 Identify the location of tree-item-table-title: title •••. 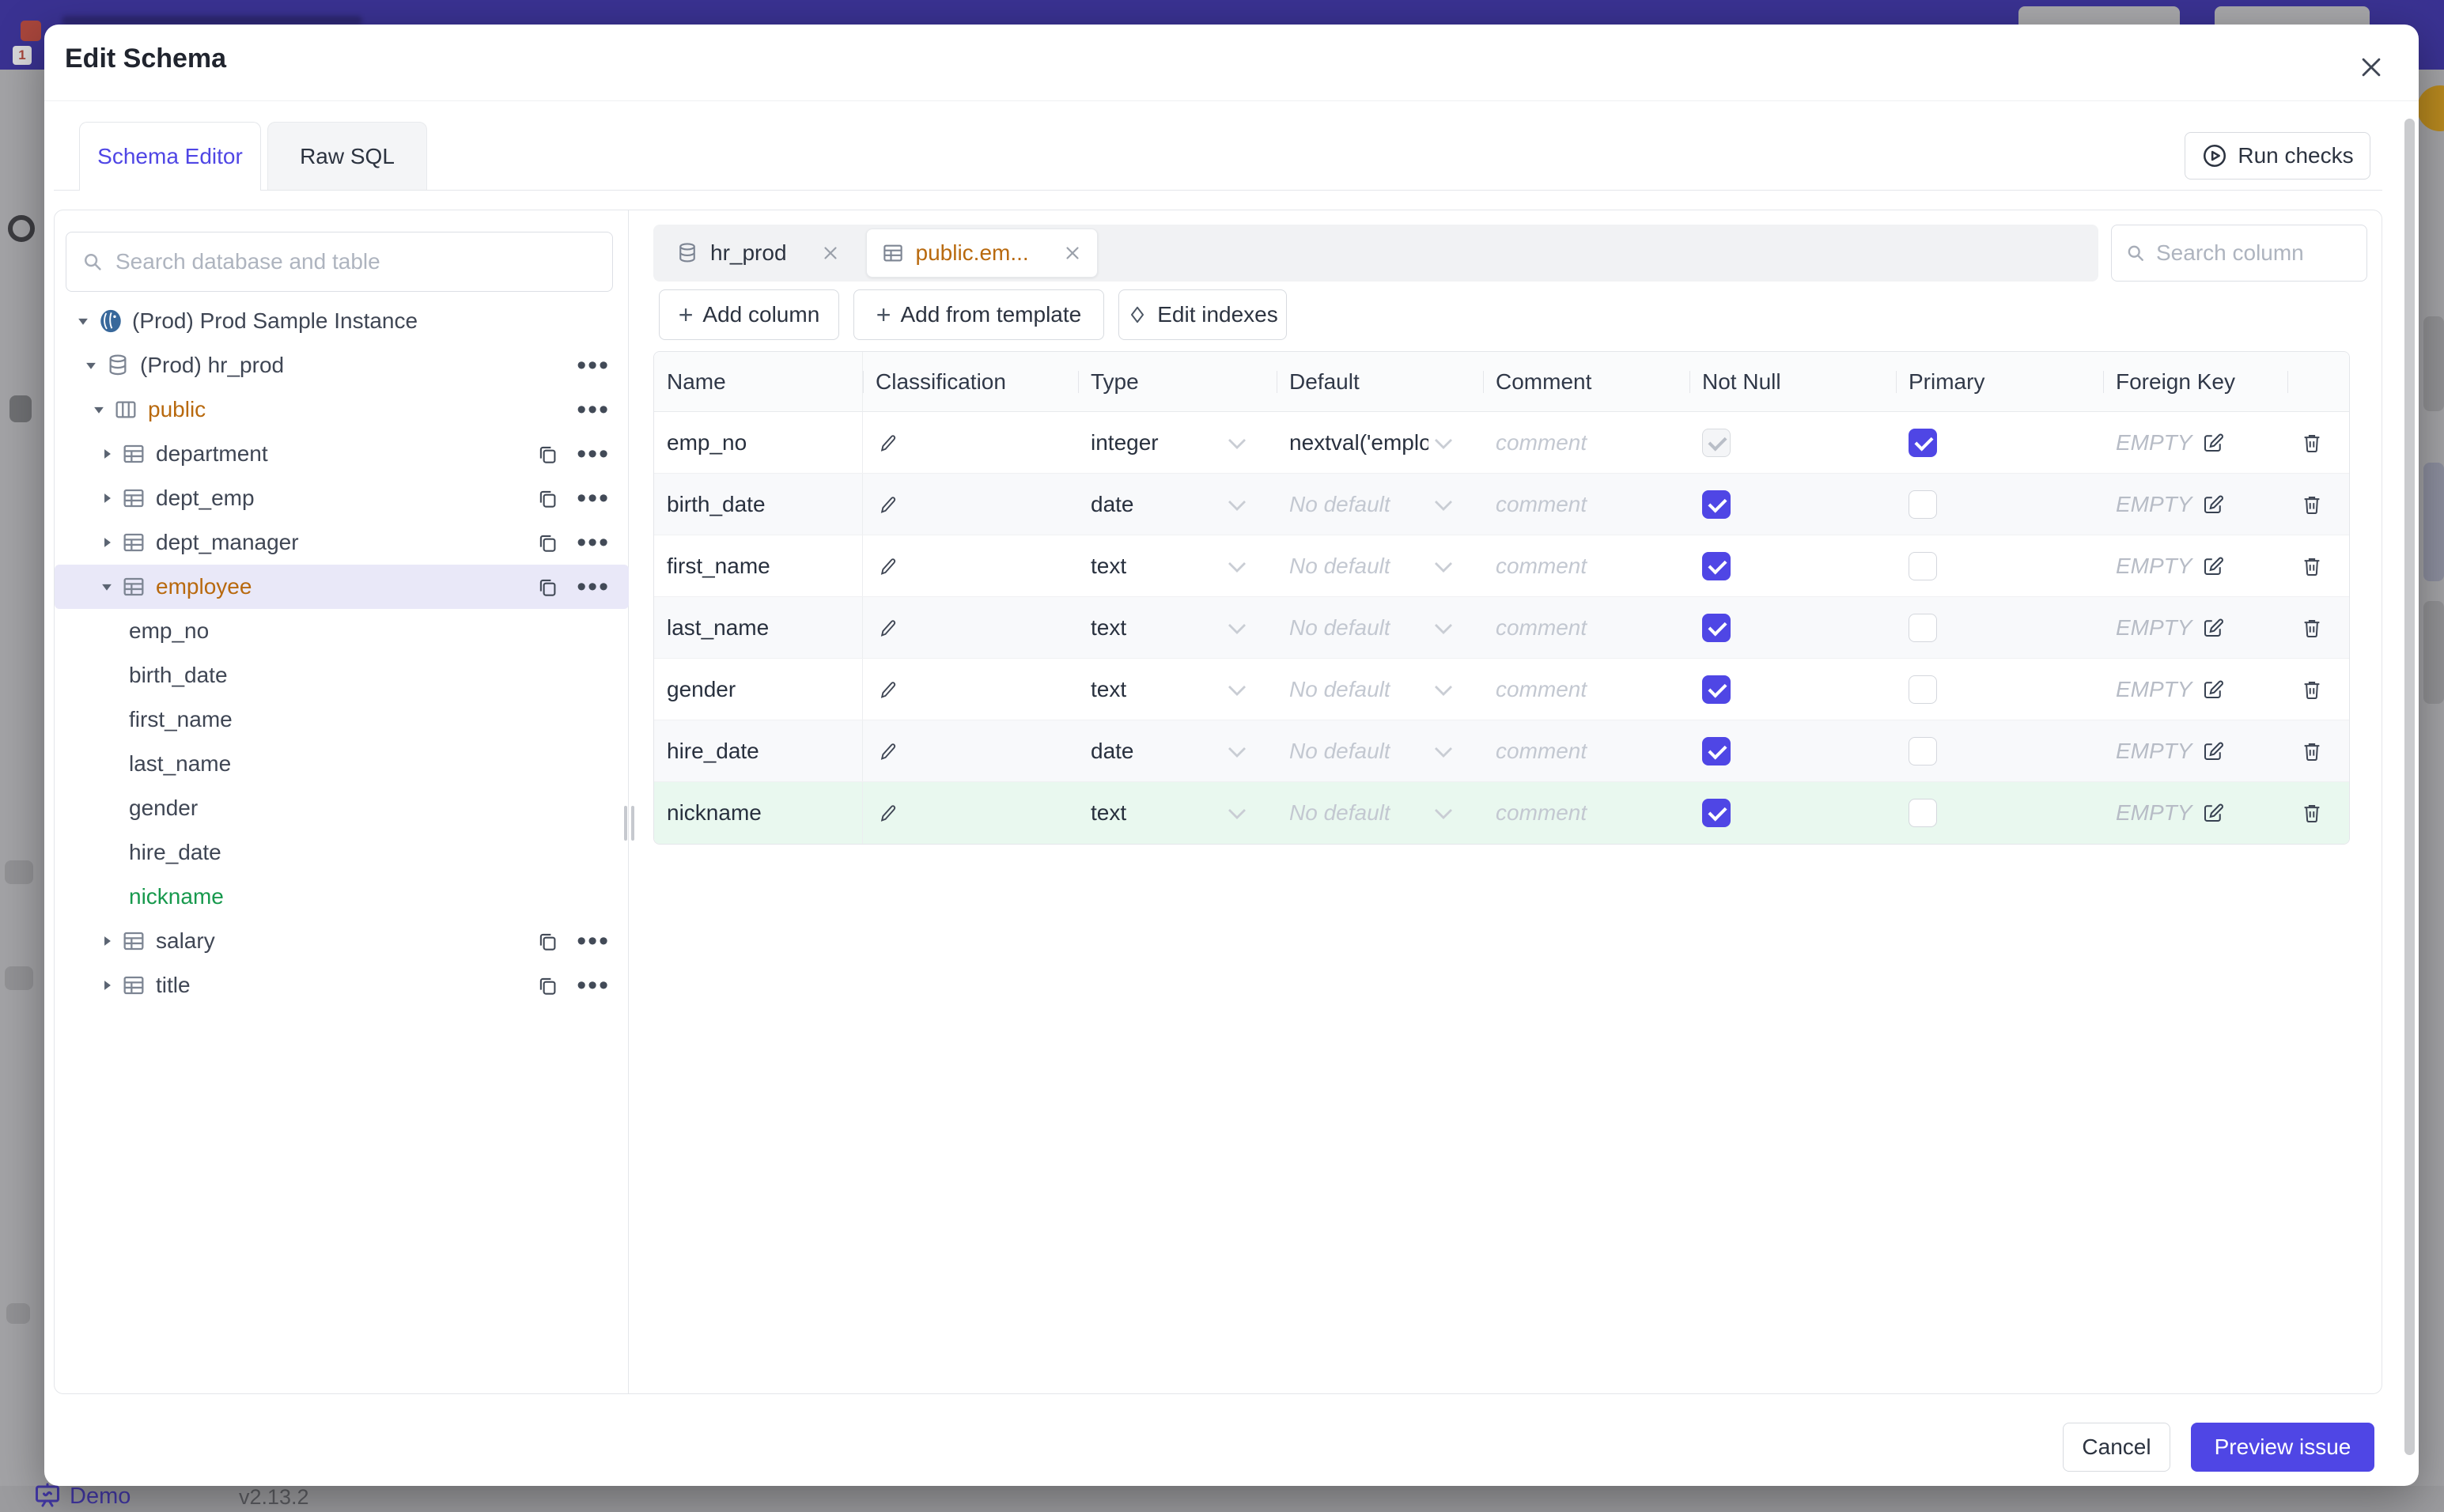
(342, 985).